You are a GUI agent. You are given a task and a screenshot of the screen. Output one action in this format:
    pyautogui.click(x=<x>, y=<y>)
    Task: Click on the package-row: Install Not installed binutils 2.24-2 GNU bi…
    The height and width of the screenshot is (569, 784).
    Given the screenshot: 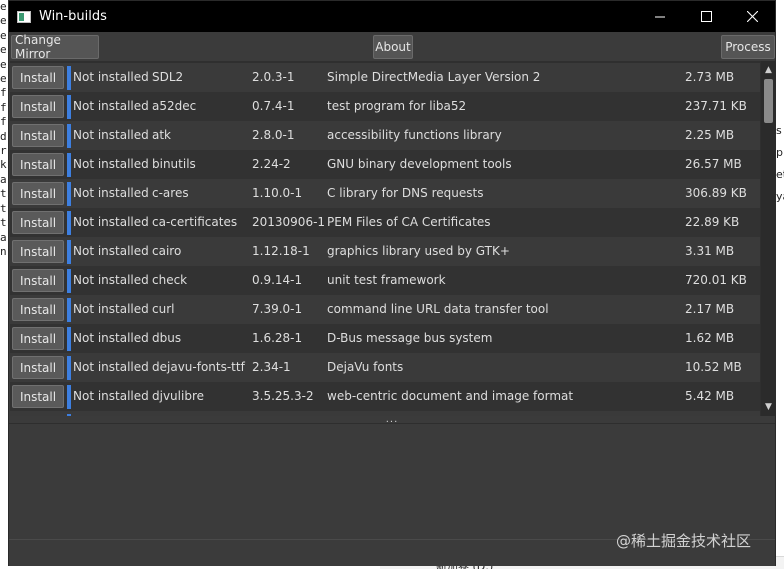 What is the action you would take?
    pyautogui.click(x=385, y=164)
    